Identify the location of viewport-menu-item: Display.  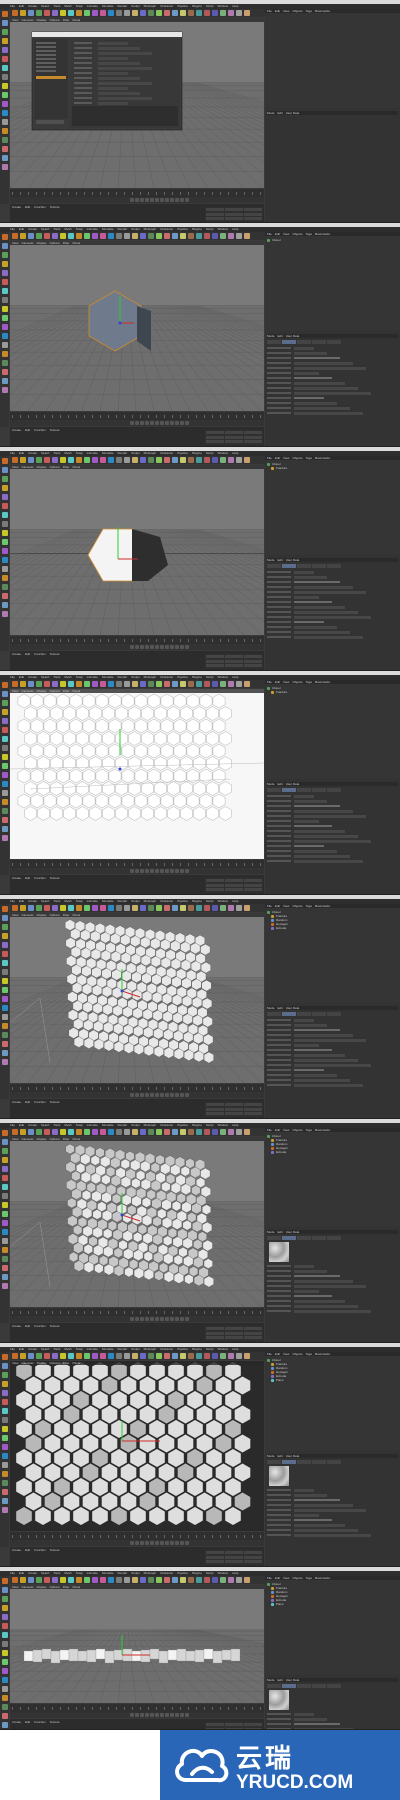
(42, 20).